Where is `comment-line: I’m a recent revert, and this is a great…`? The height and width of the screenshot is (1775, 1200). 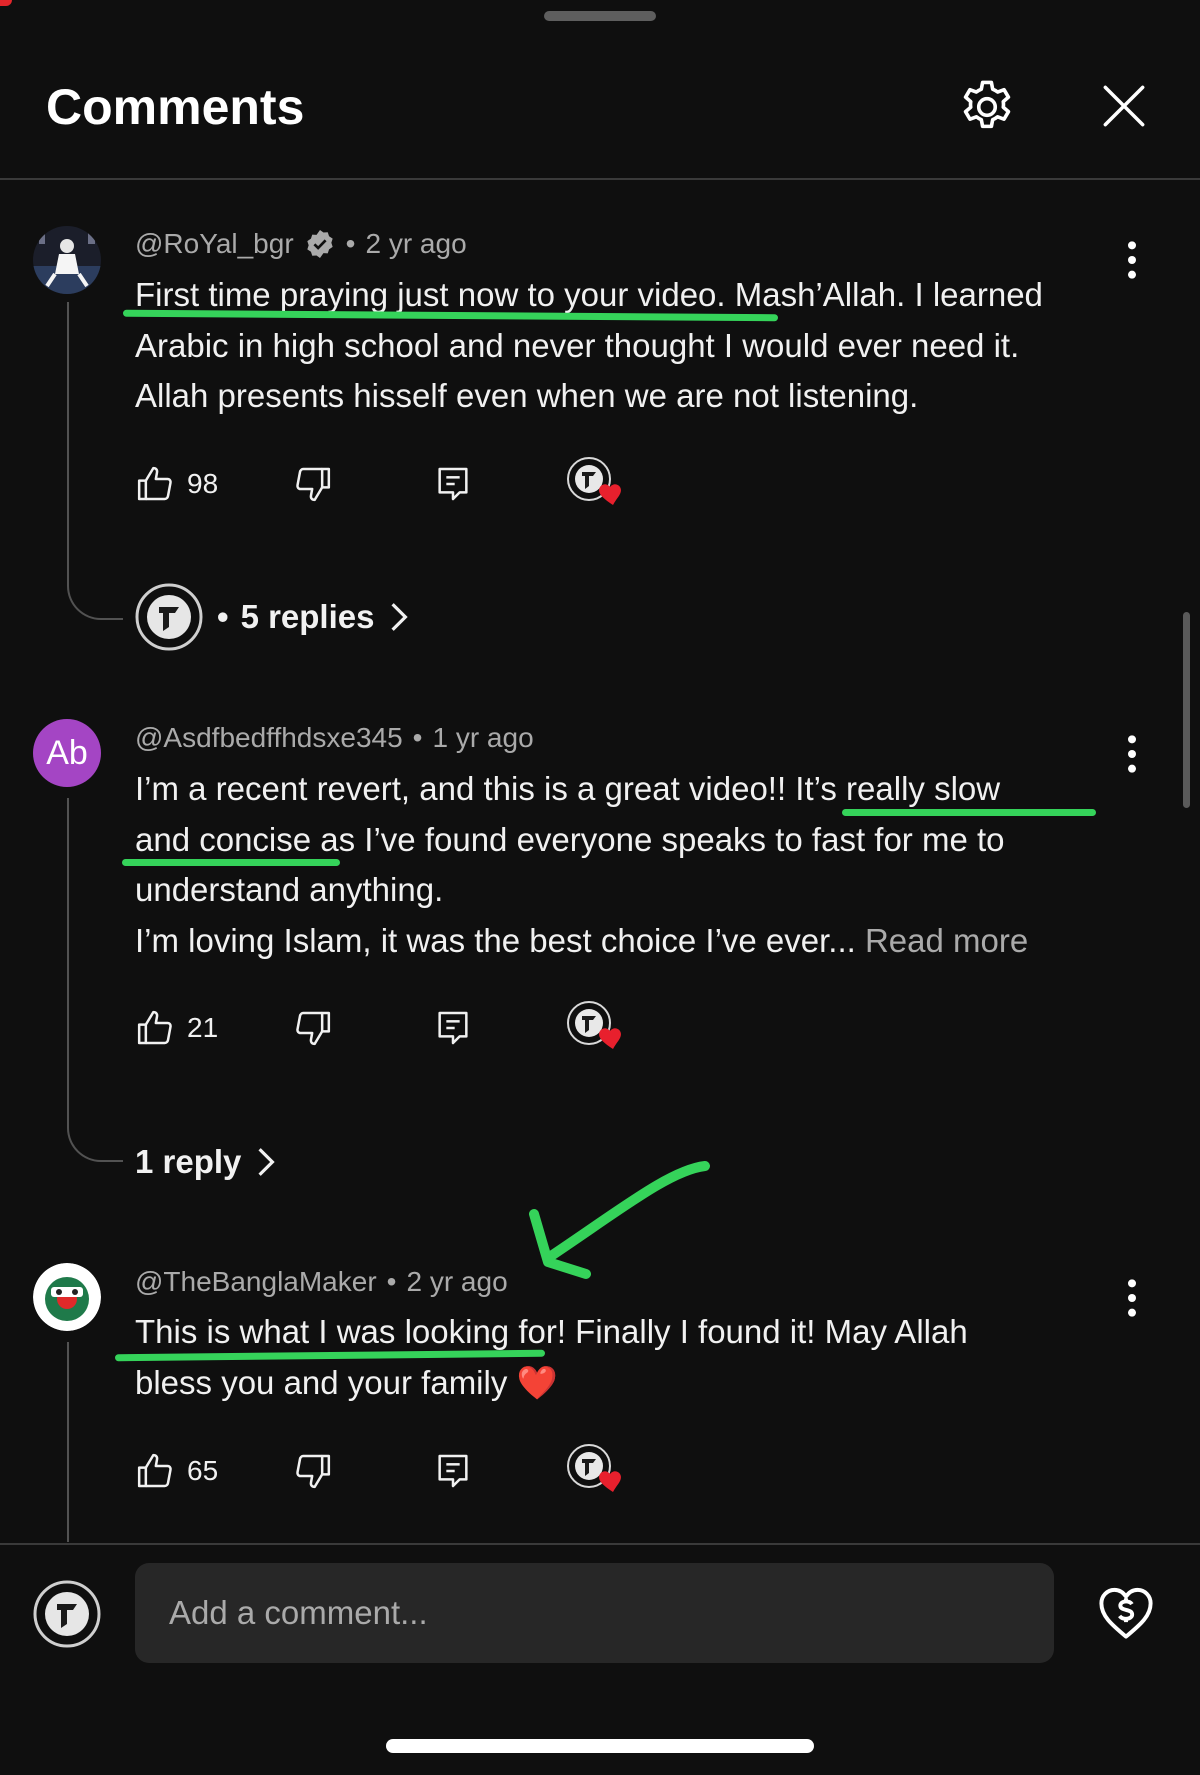 comment-line: I’m a recent revert, and this is a great… is located at coordinates (568, 788).